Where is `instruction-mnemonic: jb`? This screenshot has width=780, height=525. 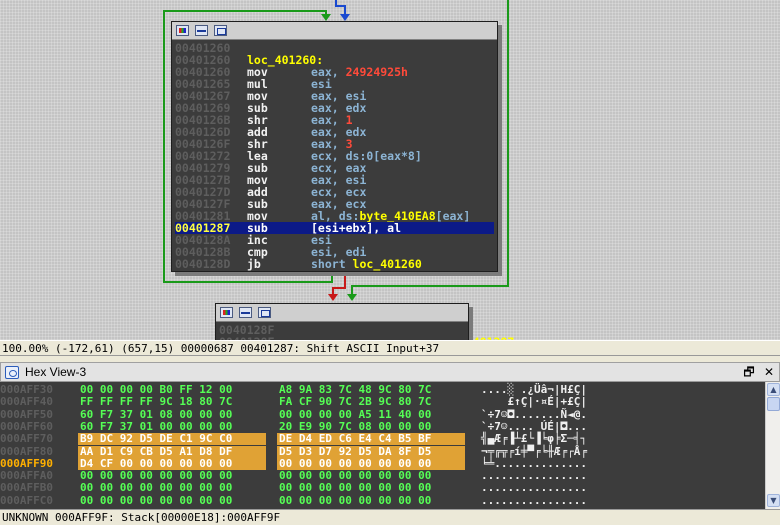 instruction-mnemonic: jb is located at coordinates (254, 264).